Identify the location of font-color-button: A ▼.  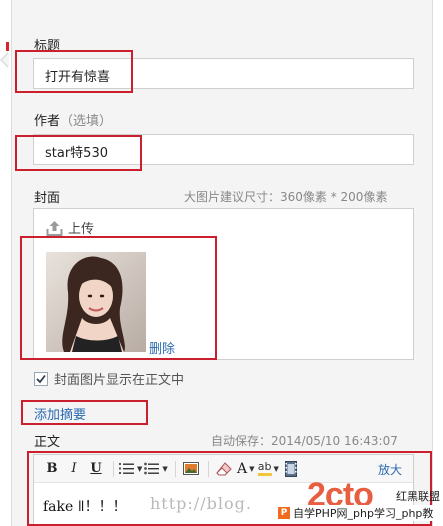
(246, 469).